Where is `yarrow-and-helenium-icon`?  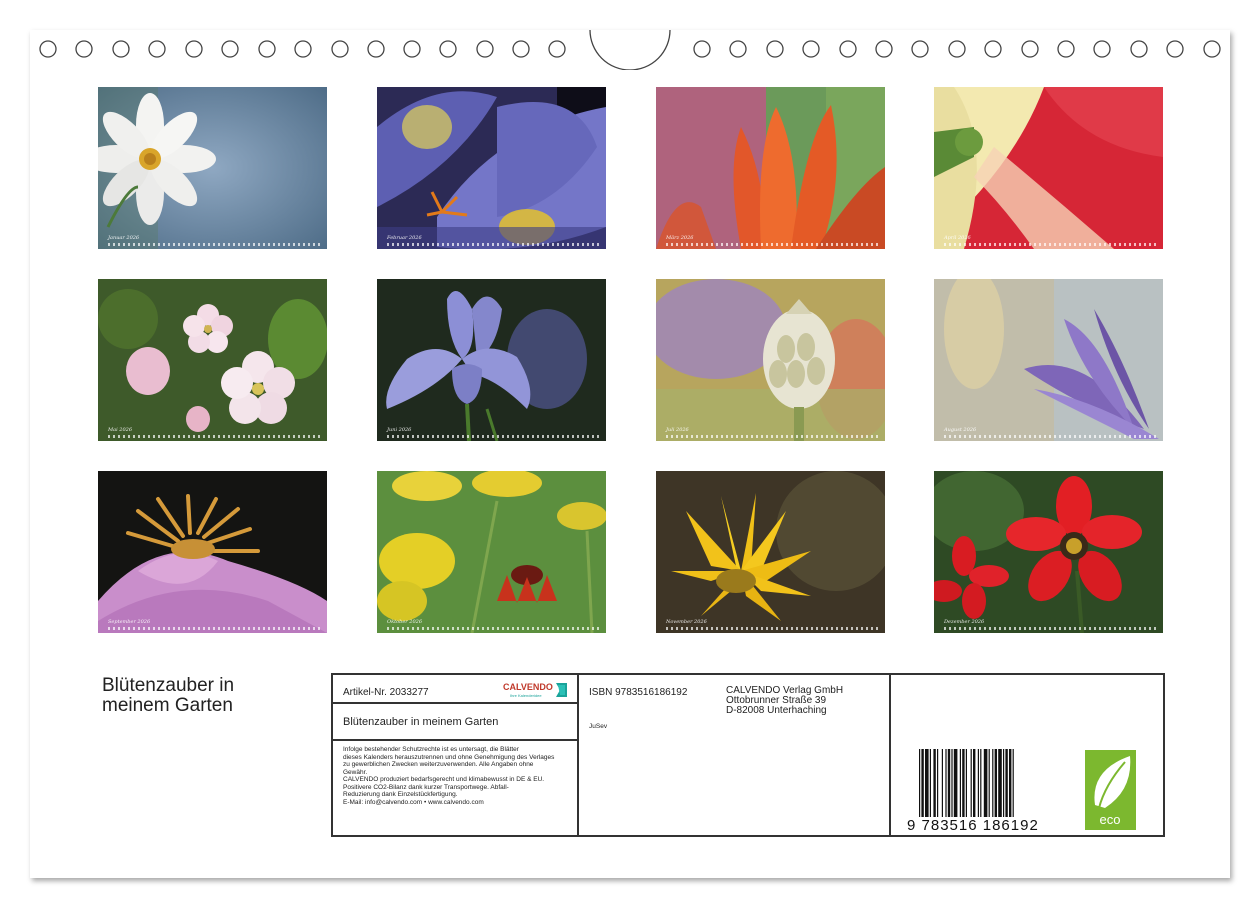 yarrow-and-helenium-icon is located at coordinates (491, 552).